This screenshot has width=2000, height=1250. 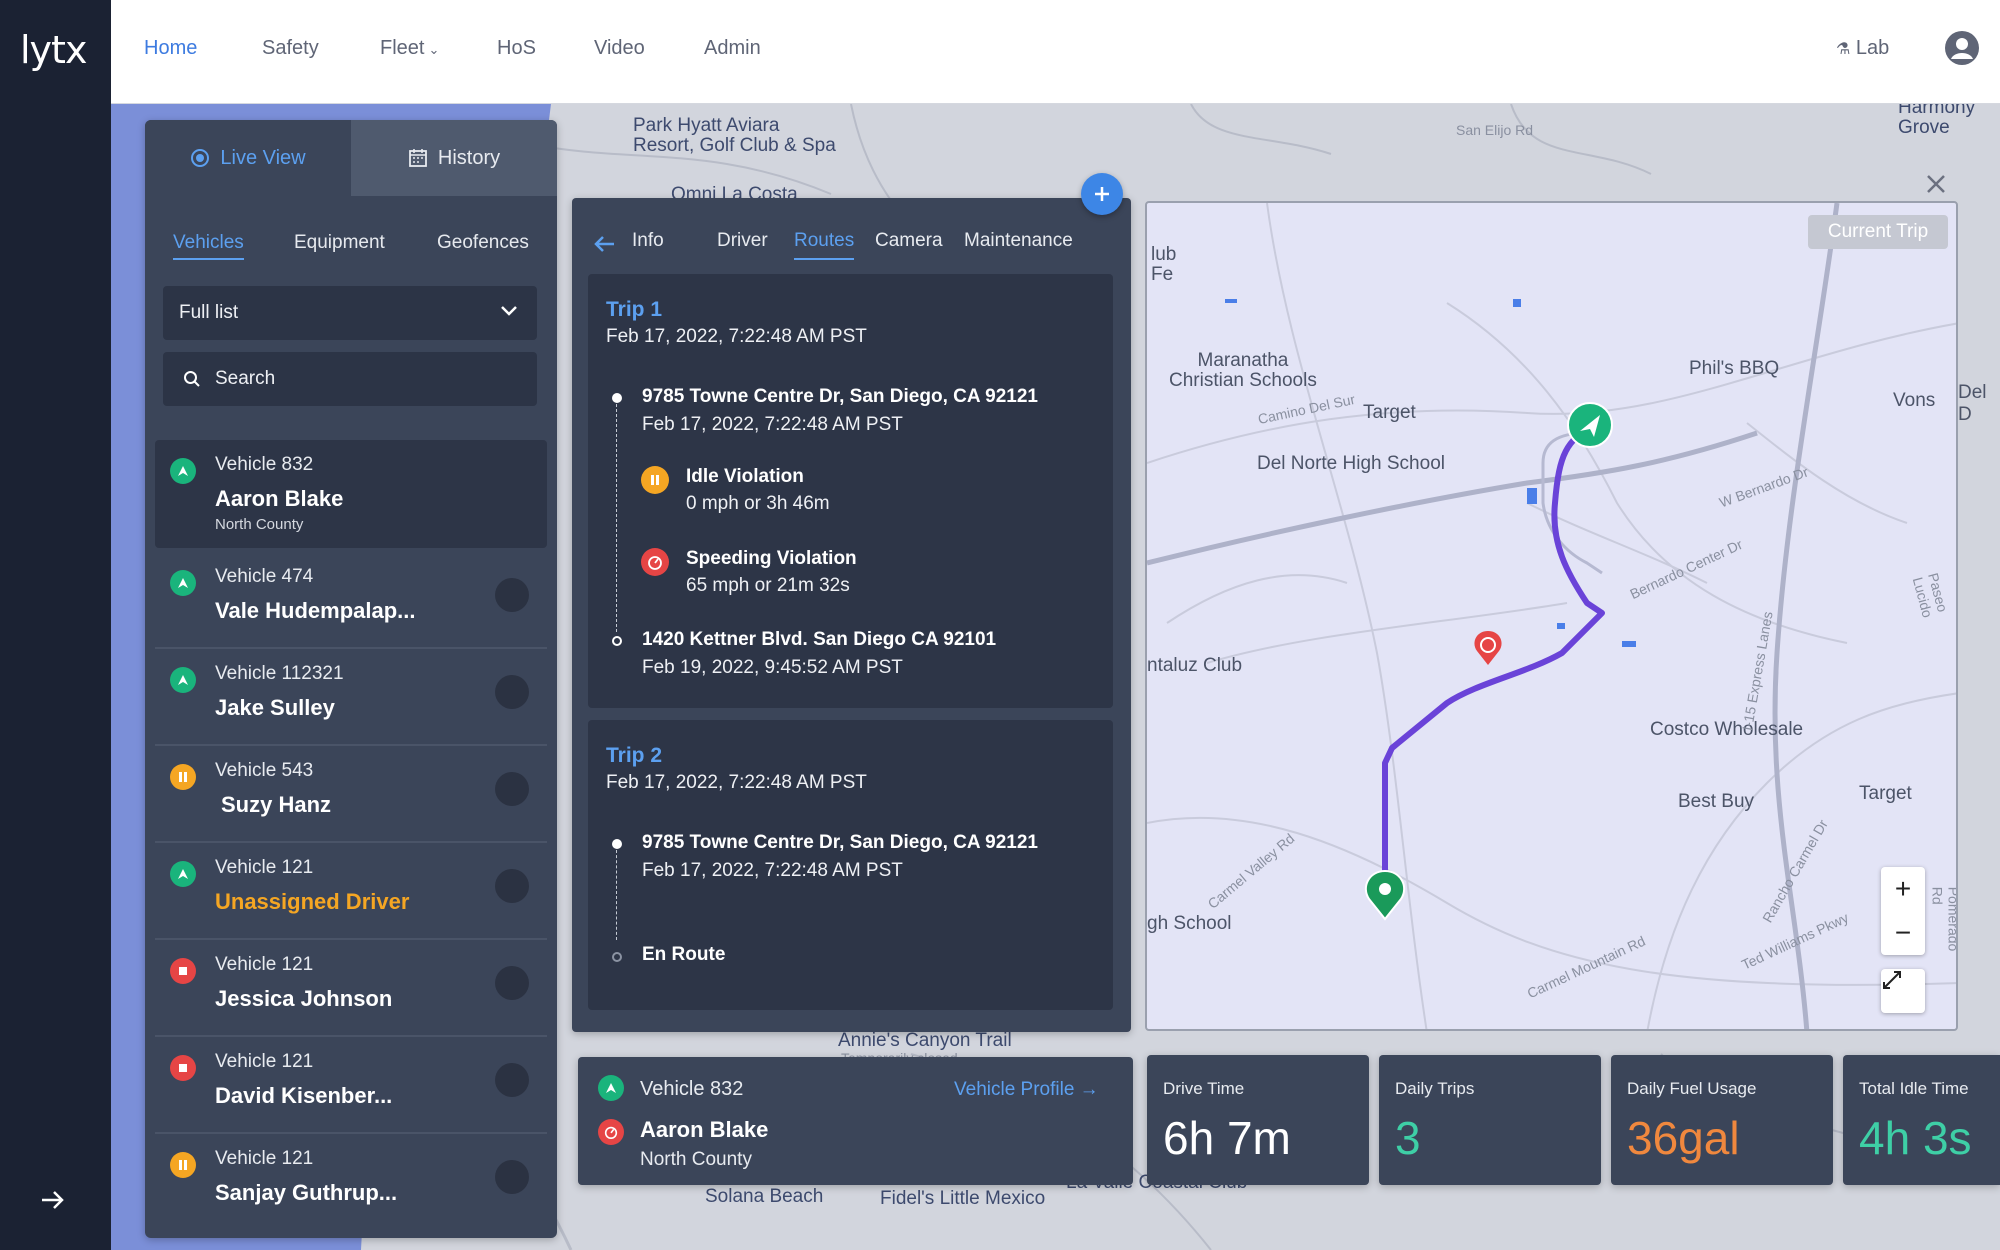 What do you see at coordinates (1018, 241) in the screenshot?
I see `tab-maintenance: Maintenance` at bounding box center [1018, 241].